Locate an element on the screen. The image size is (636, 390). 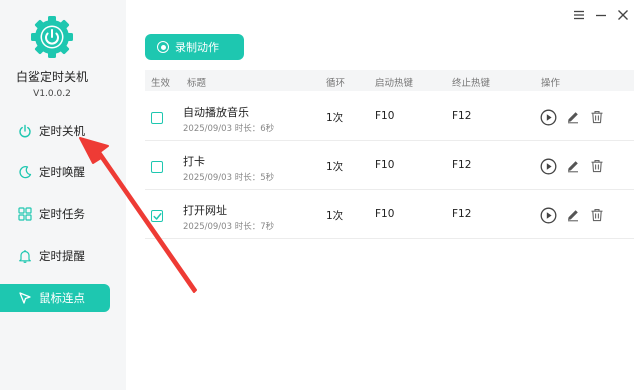
power-icon is located at coordinates (25, 131).